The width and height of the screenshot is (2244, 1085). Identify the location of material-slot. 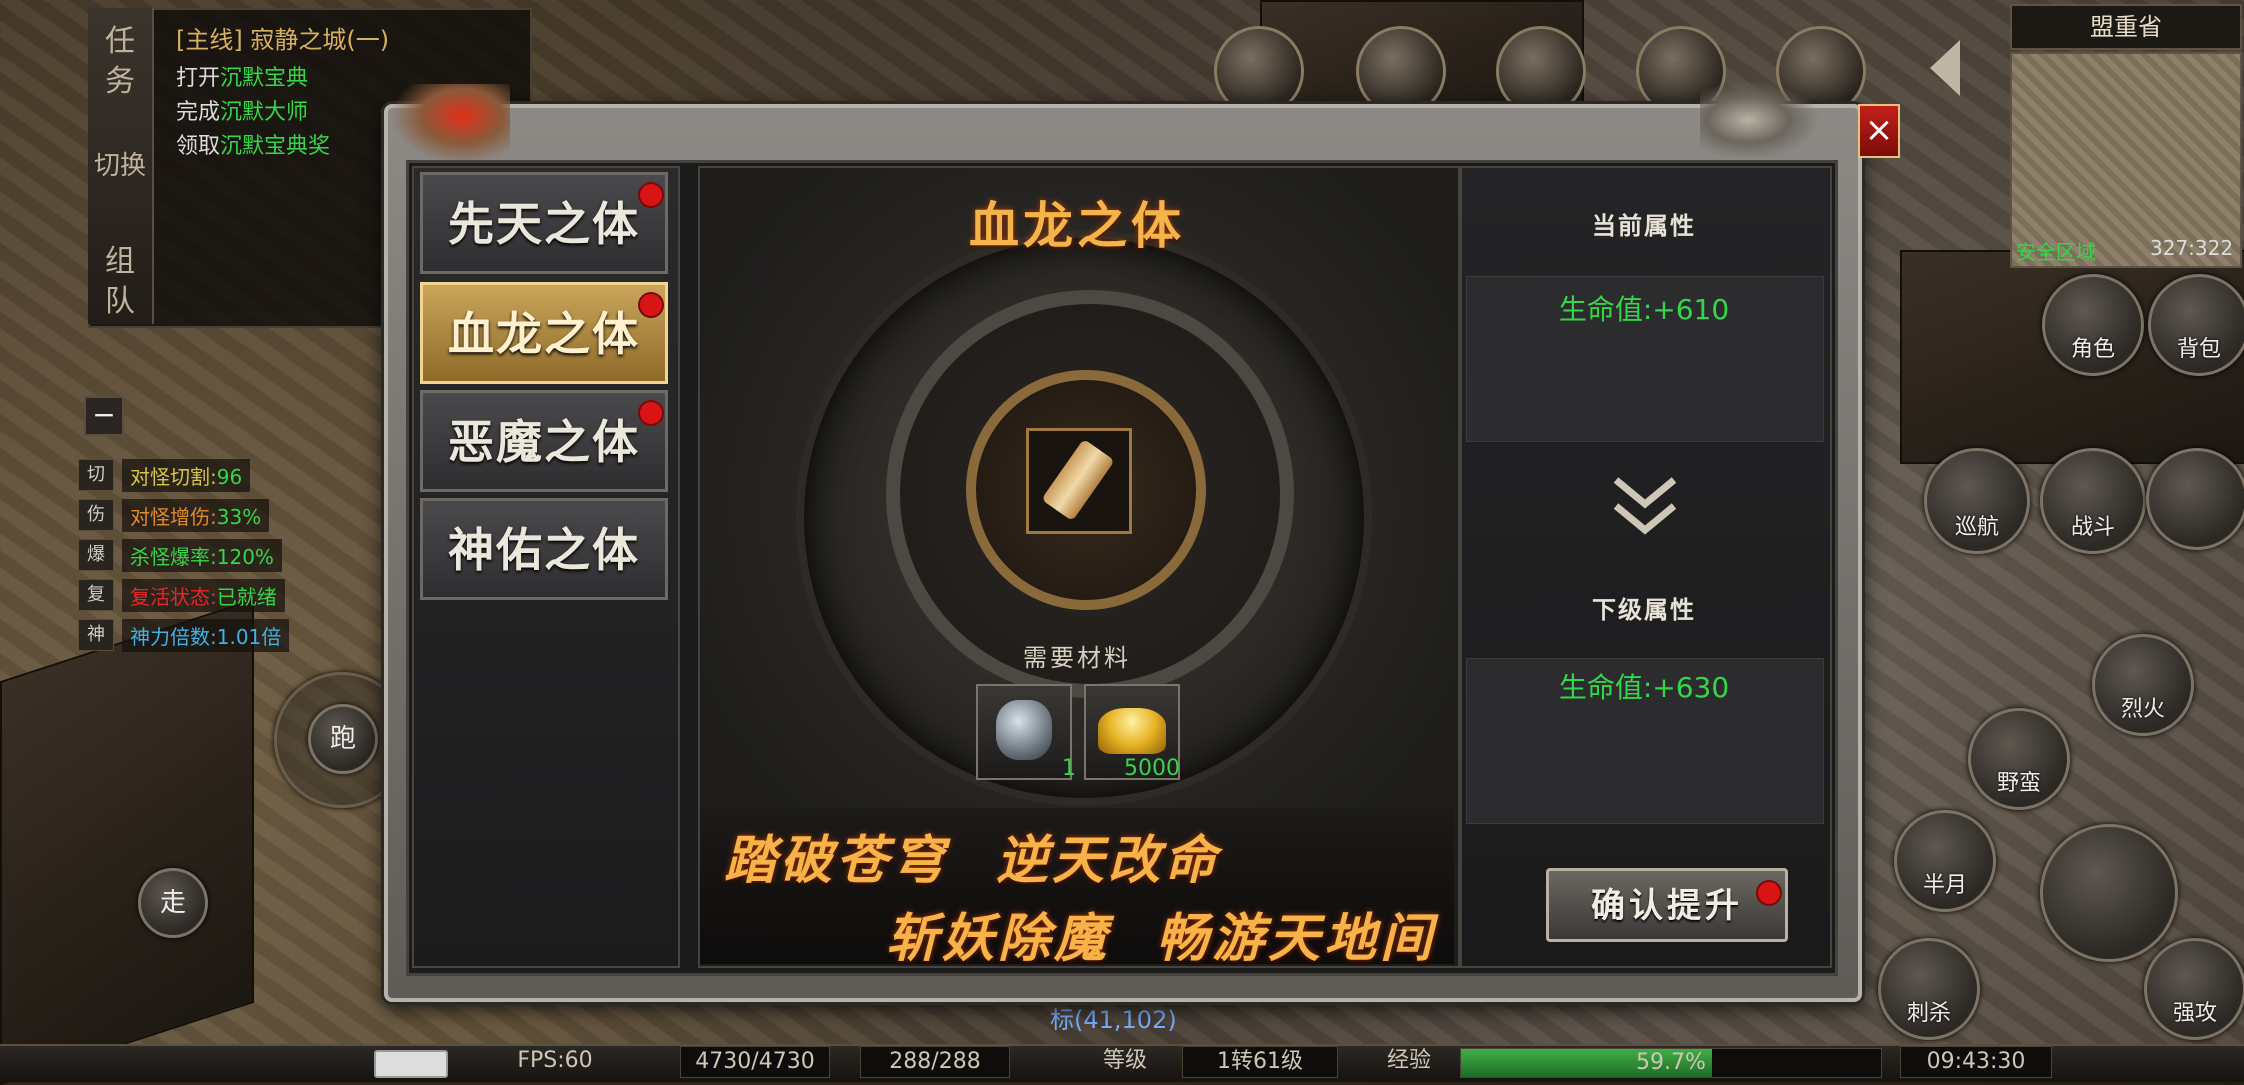
(1024, 732).